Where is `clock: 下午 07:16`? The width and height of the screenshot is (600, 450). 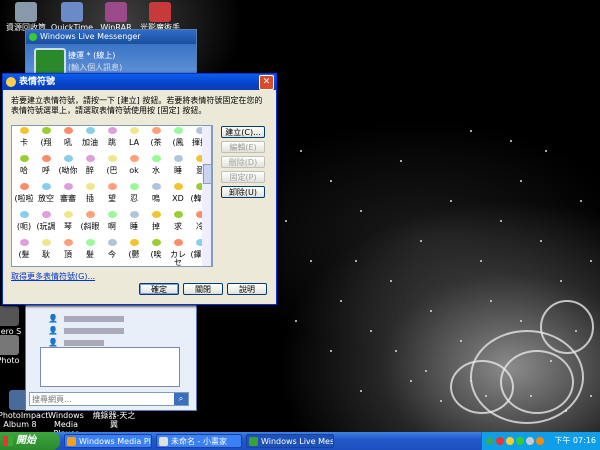 clock: 下午 07:16 is located at coordinates (575, 441).